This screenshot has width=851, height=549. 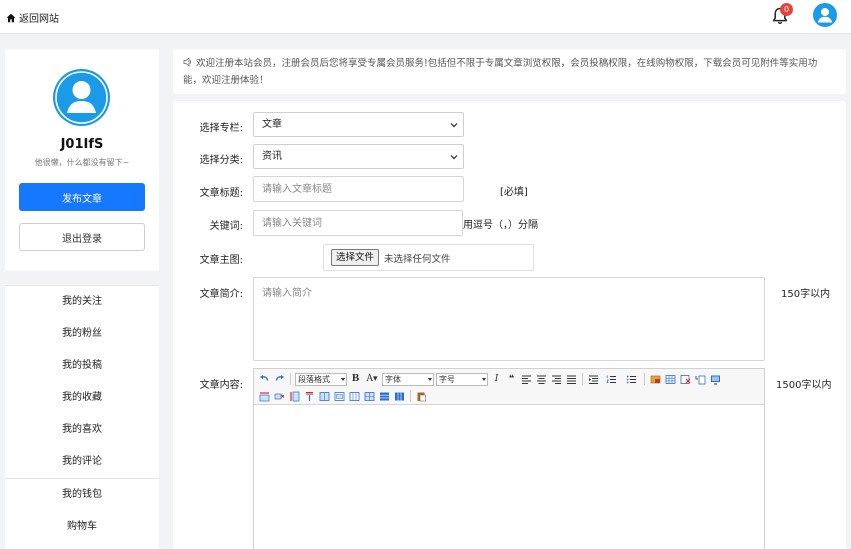 What do you see at coordinates (593, 379) in the screenshot?
I see `indent-icon` at bounding box center [593, 379].